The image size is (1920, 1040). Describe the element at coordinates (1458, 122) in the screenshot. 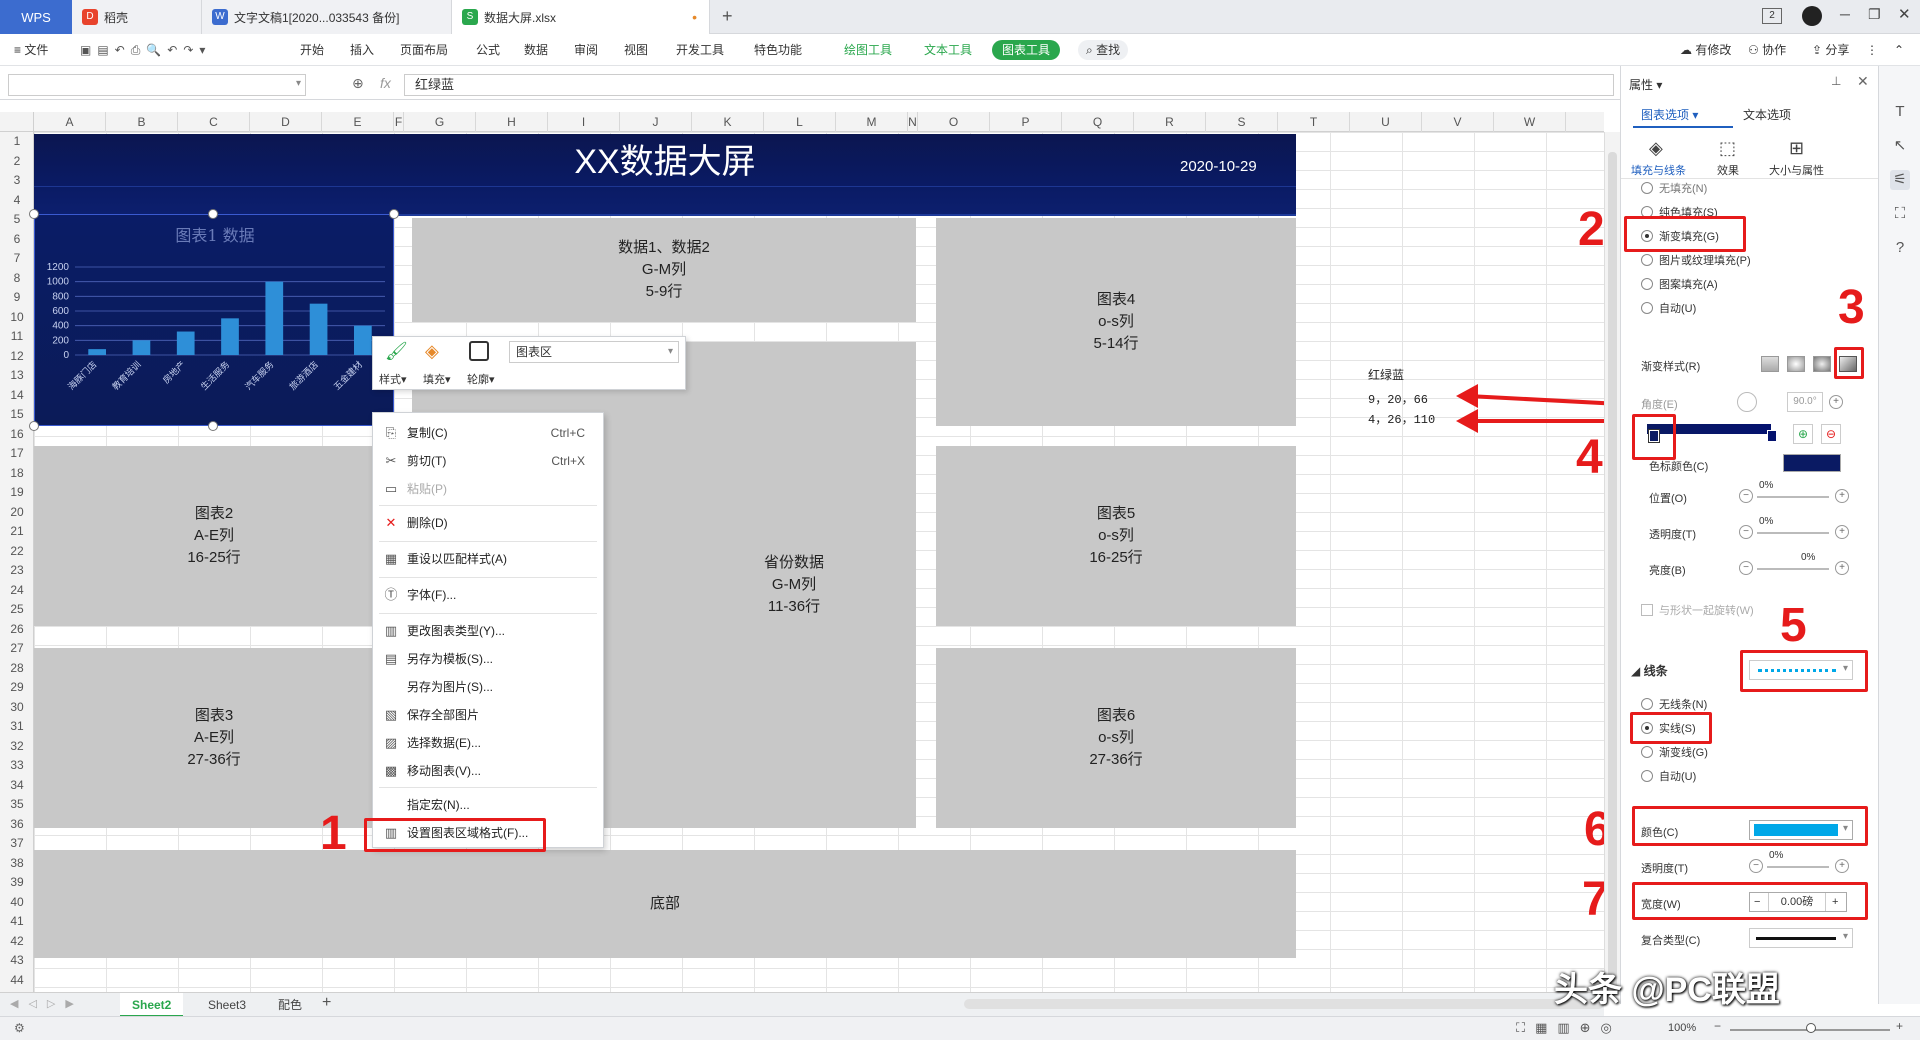

I see `column-header-v: V` at that location.